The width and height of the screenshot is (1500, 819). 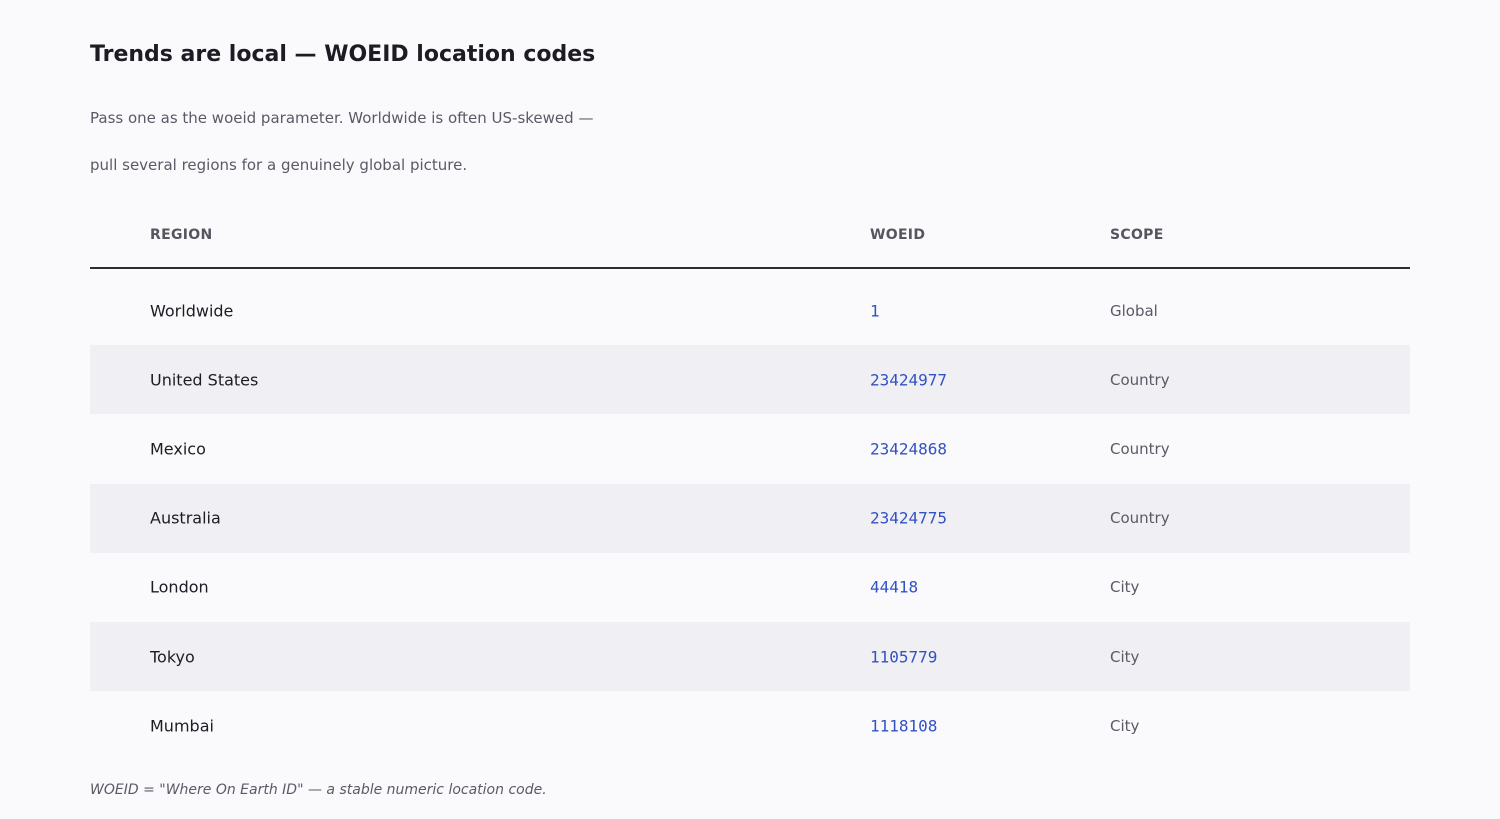 I want to click on region-cell: Australia, so click(x=185, y=518).